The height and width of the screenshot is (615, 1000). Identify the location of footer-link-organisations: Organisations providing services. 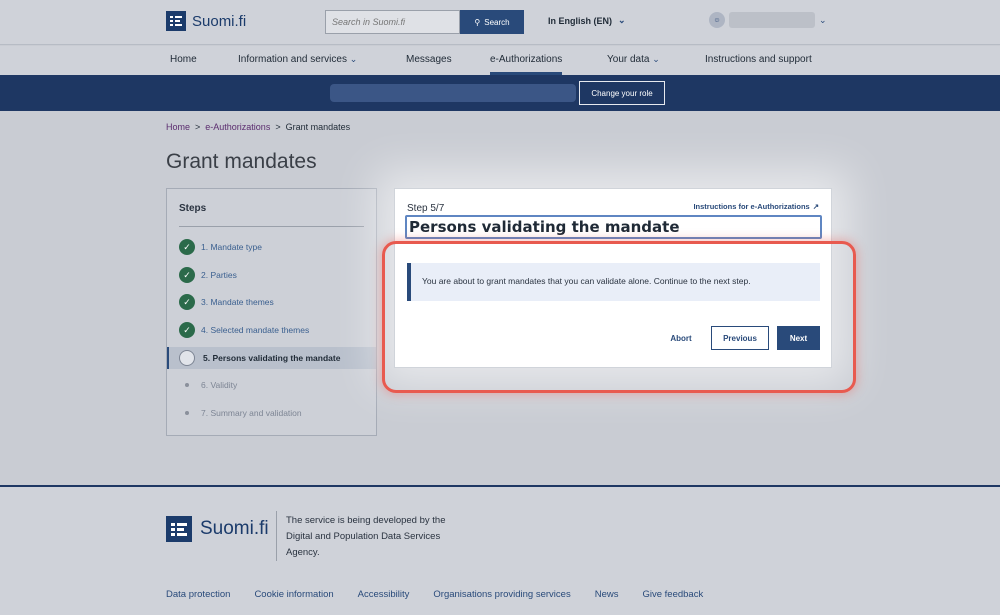
(501, 594).